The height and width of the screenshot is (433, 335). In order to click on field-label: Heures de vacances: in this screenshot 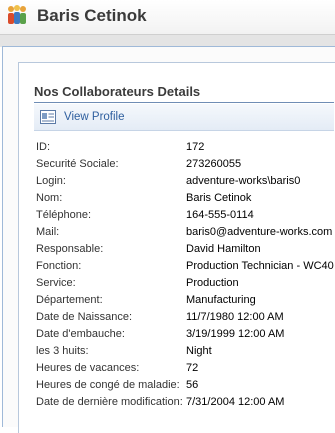, I will do `click(88, 368)`.